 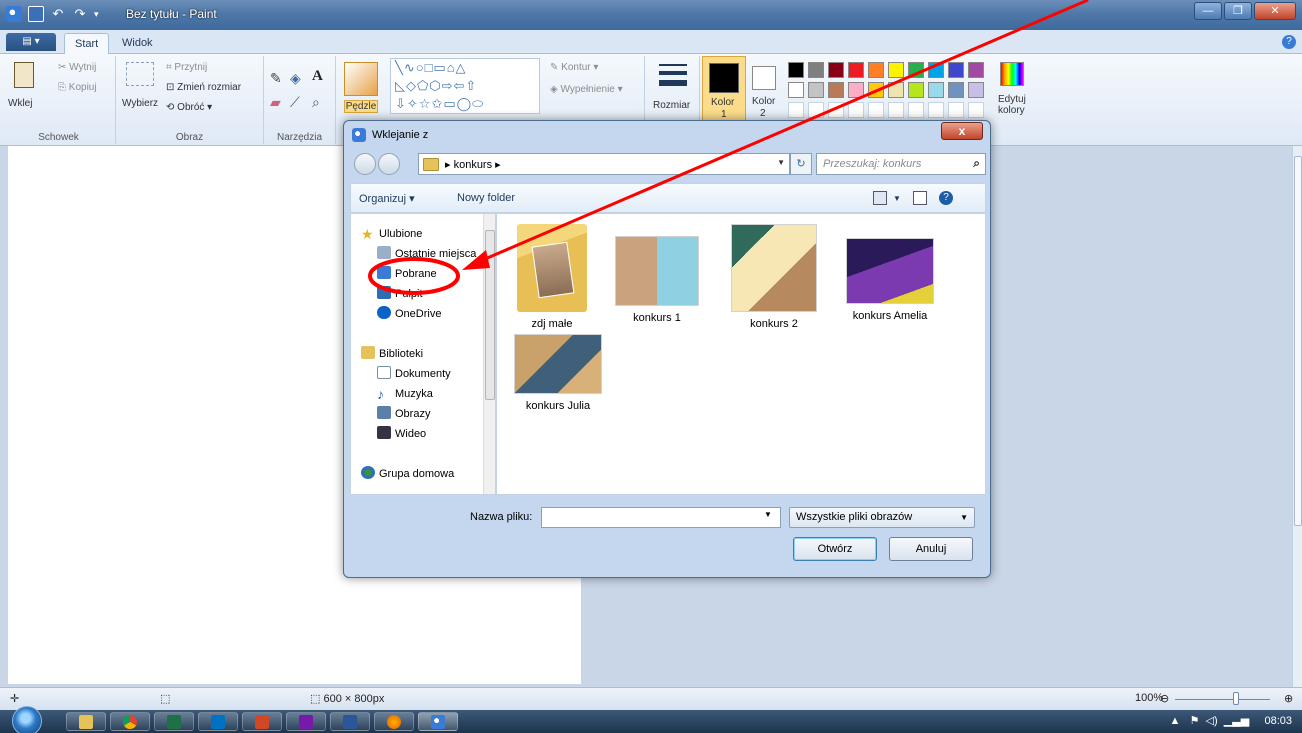 I want to click on taskbar-onenote, so click(x=306, y=721).